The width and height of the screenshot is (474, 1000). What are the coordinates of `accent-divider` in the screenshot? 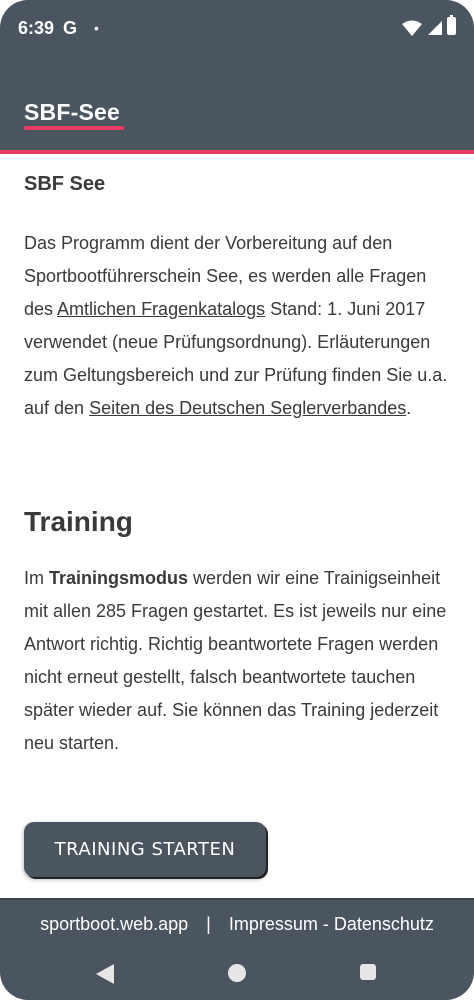 It's located at (237, 152).